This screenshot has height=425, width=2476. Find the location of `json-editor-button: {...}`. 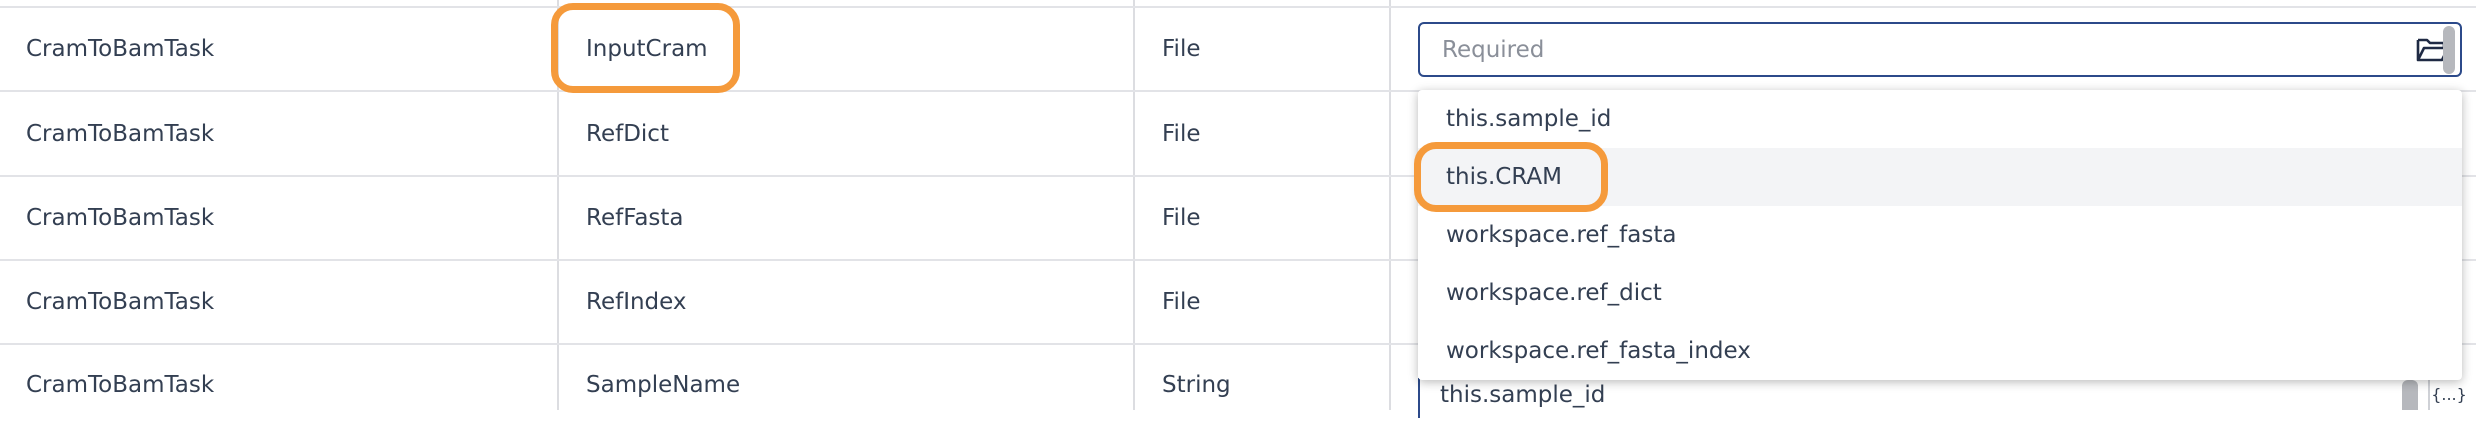

json-editor-button: {...} is located at coordinates (2448, 394).